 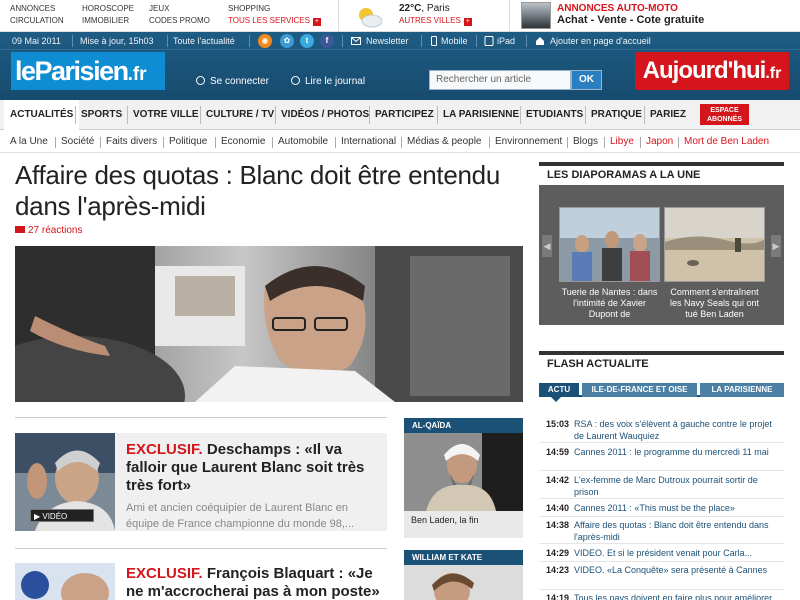 What do you see at coordinates (265, 41) in the screenshot?
I see `rss-icon: ◉` at bounding box center [265, 41].